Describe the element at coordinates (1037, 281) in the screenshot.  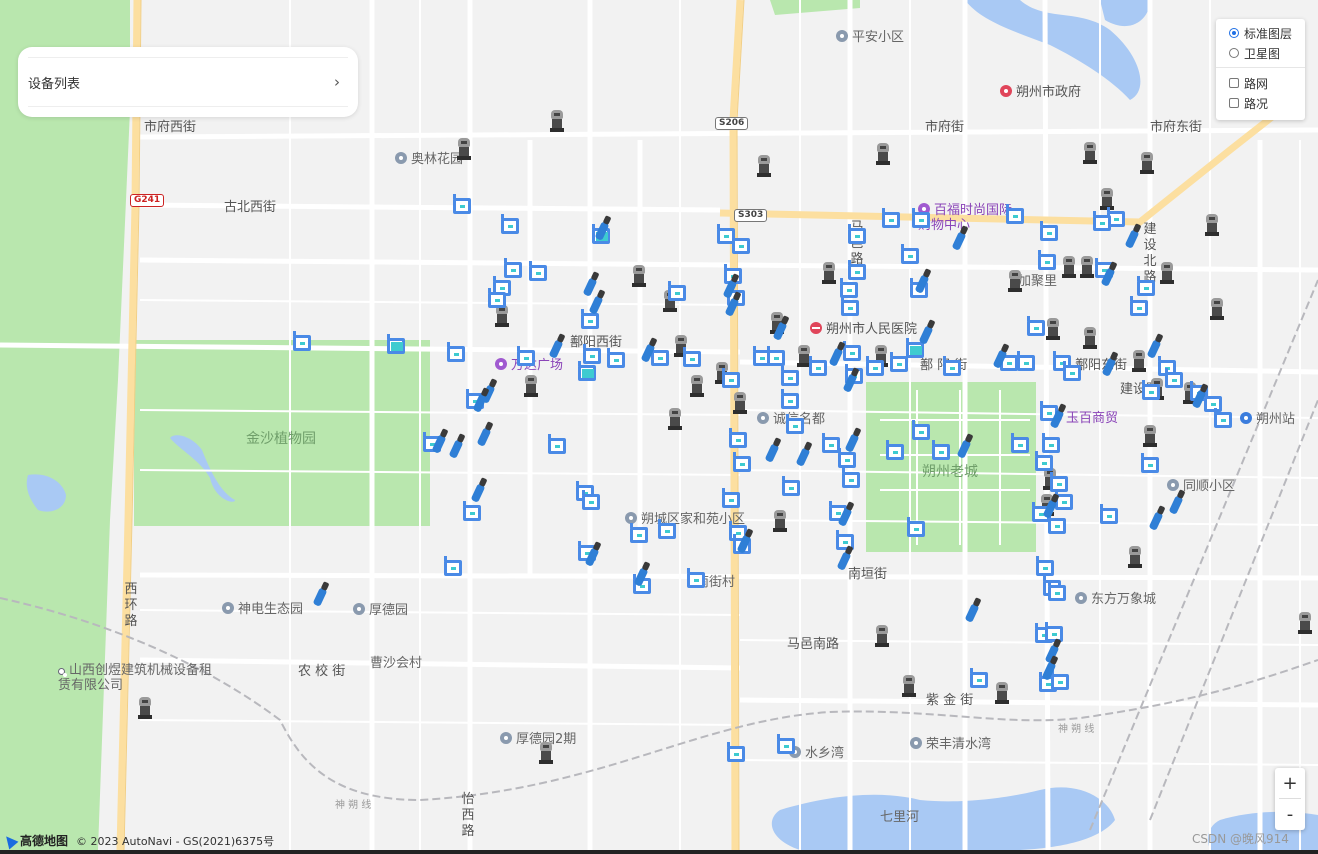
I see `poi-jiazhuju: 加聚里` at that location.